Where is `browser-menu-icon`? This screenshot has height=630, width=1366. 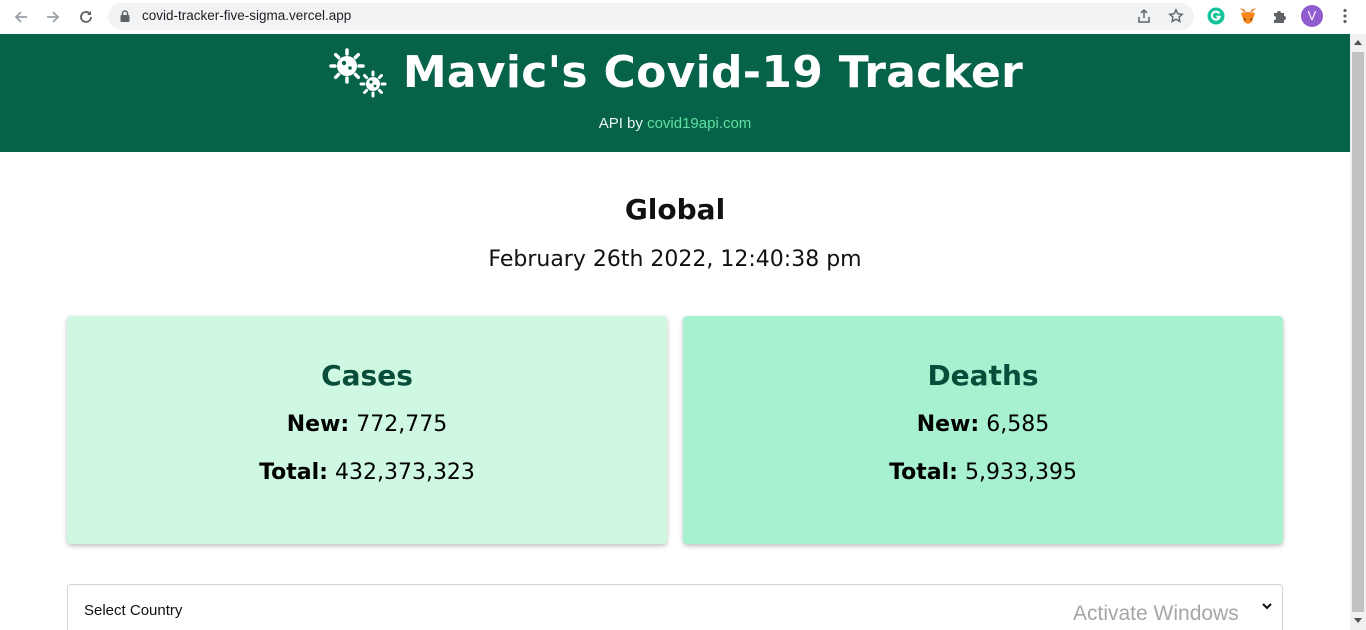 browser-menu-icon is located at coordinates (1345, 16).